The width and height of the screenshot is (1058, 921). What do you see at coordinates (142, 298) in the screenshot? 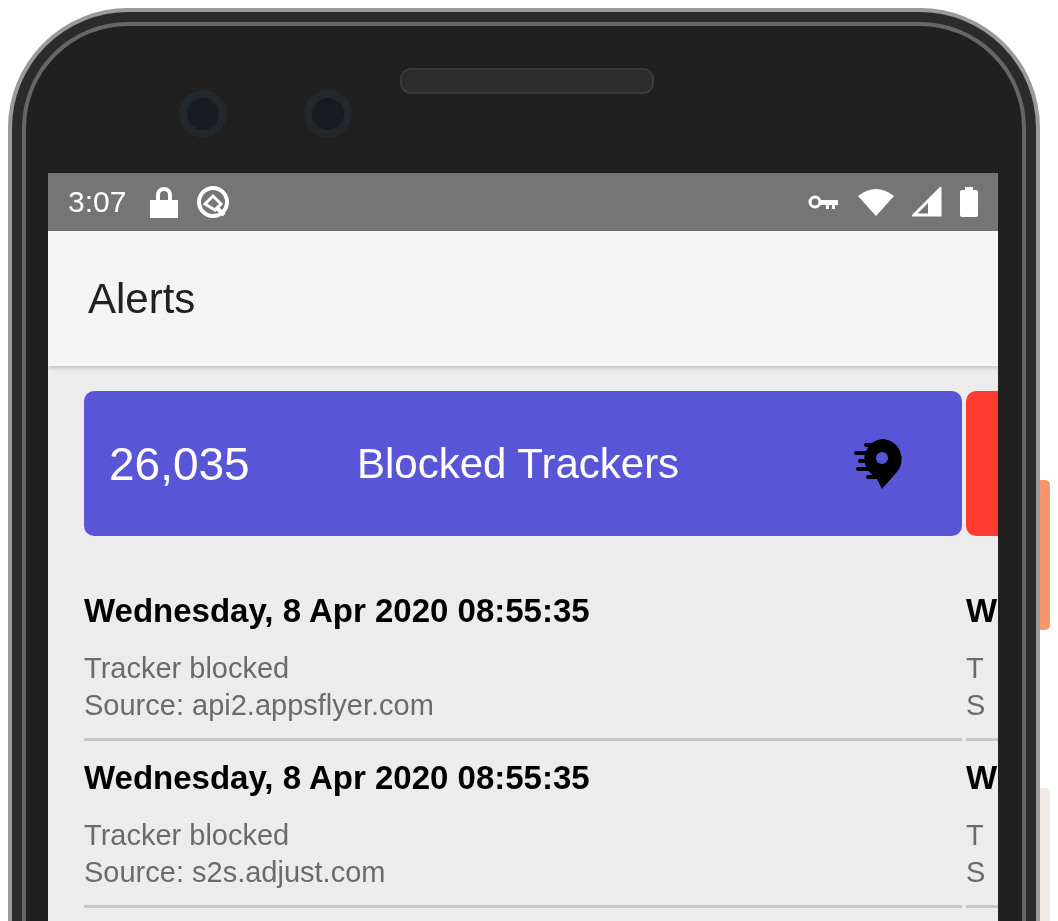
I see `screen-title: Alerts` at bounding box center [142, 298].